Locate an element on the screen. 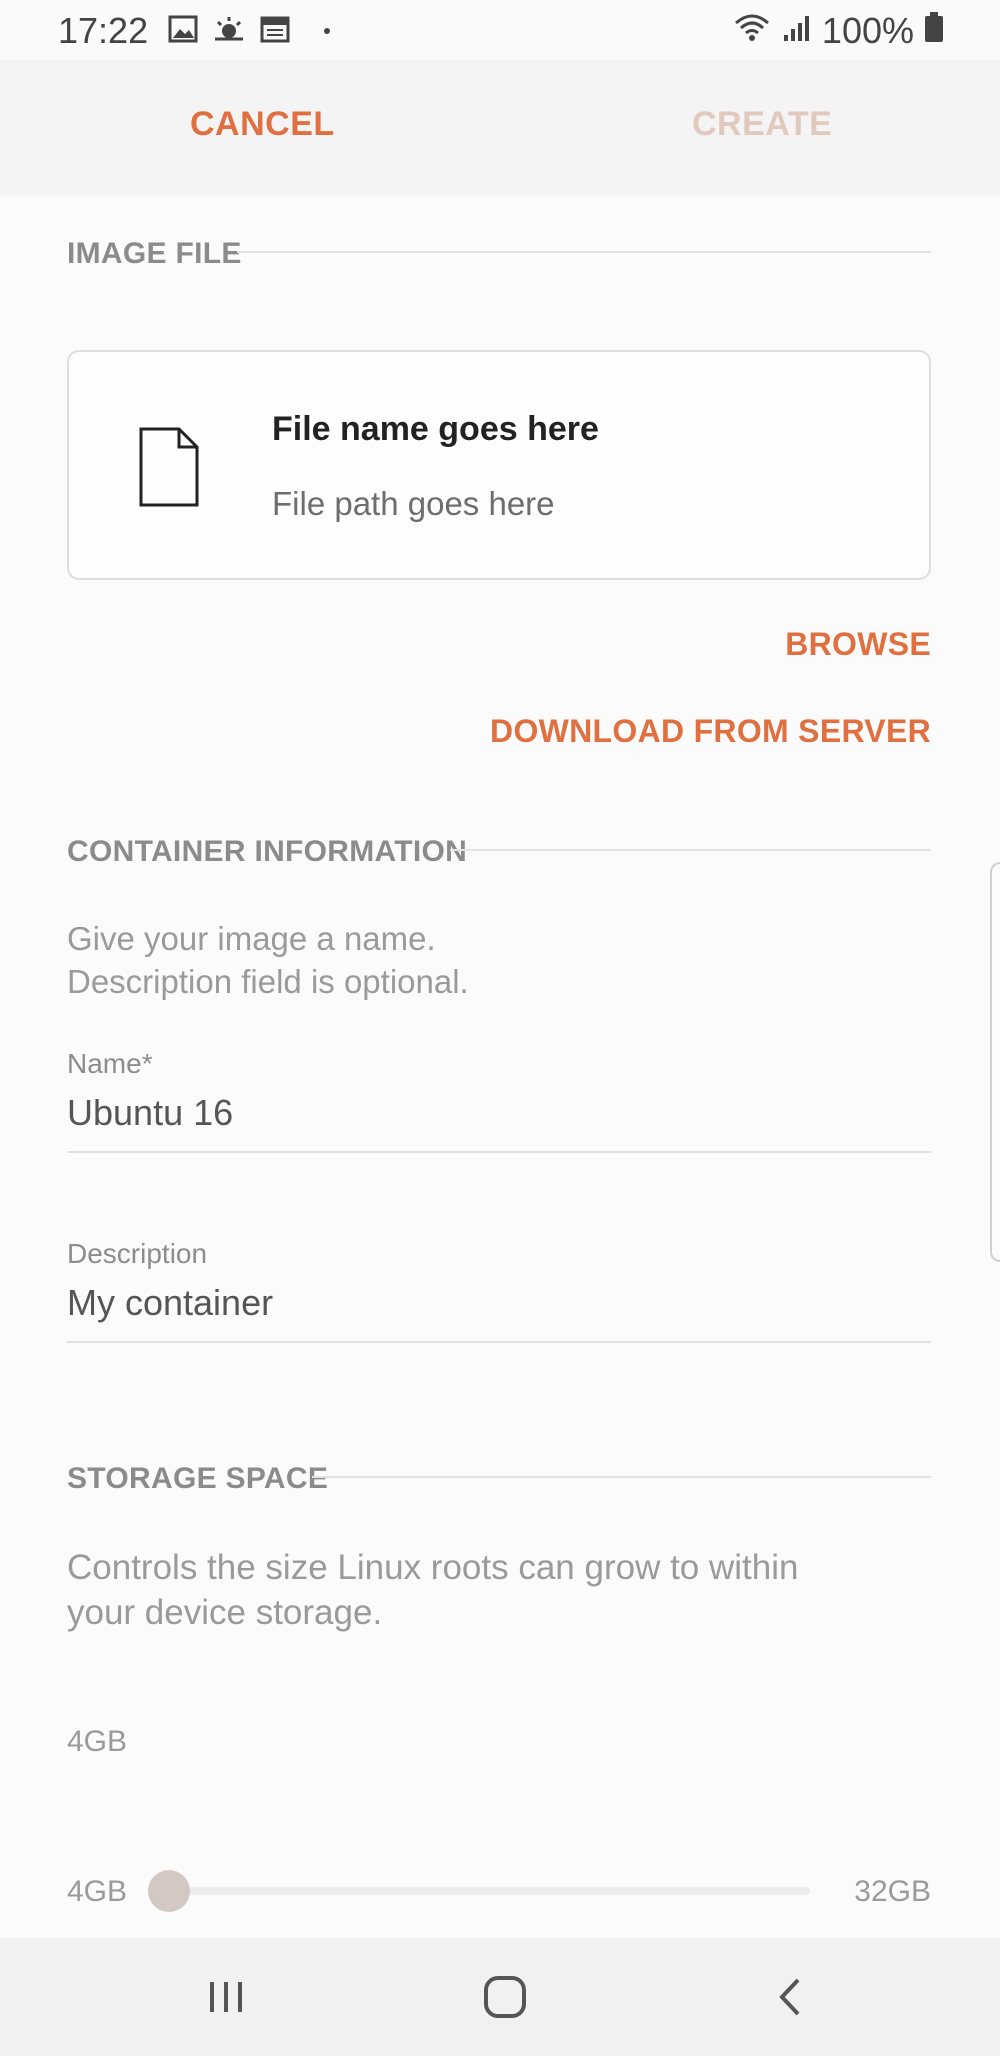 The image size is (1000, 2056). edge-panel-handle is located at coordinates (995, 1062).